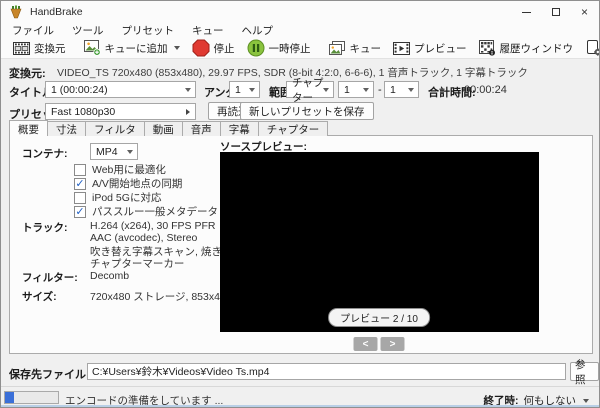 Image resolution: width=600 pixels, height=408 pixels. What do you see at coordinates (39, 48) in the screenshot?
I see `open-source-button: 変換元` at bounding box center [39, 48].